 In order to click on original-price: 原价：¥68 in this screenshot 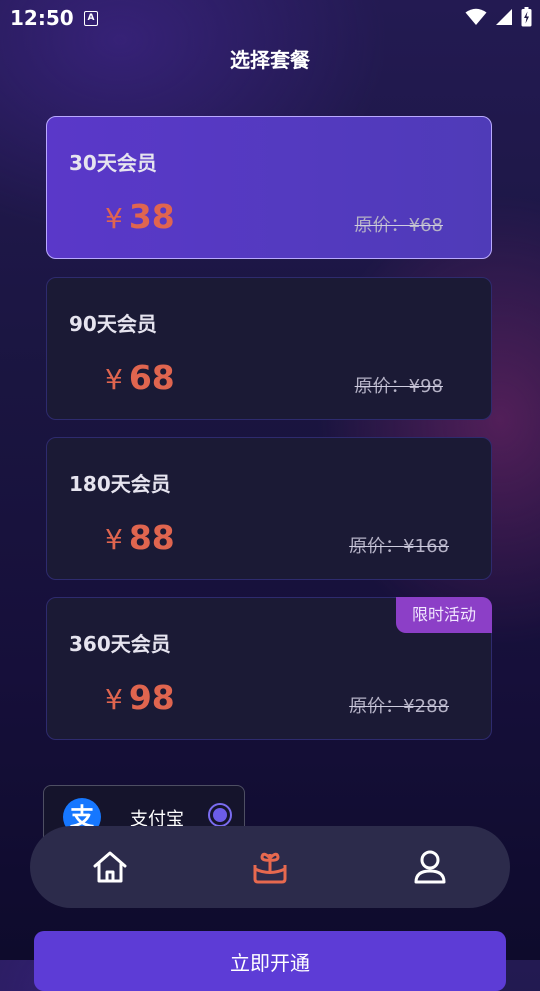, I will do `click(398, 225)`.